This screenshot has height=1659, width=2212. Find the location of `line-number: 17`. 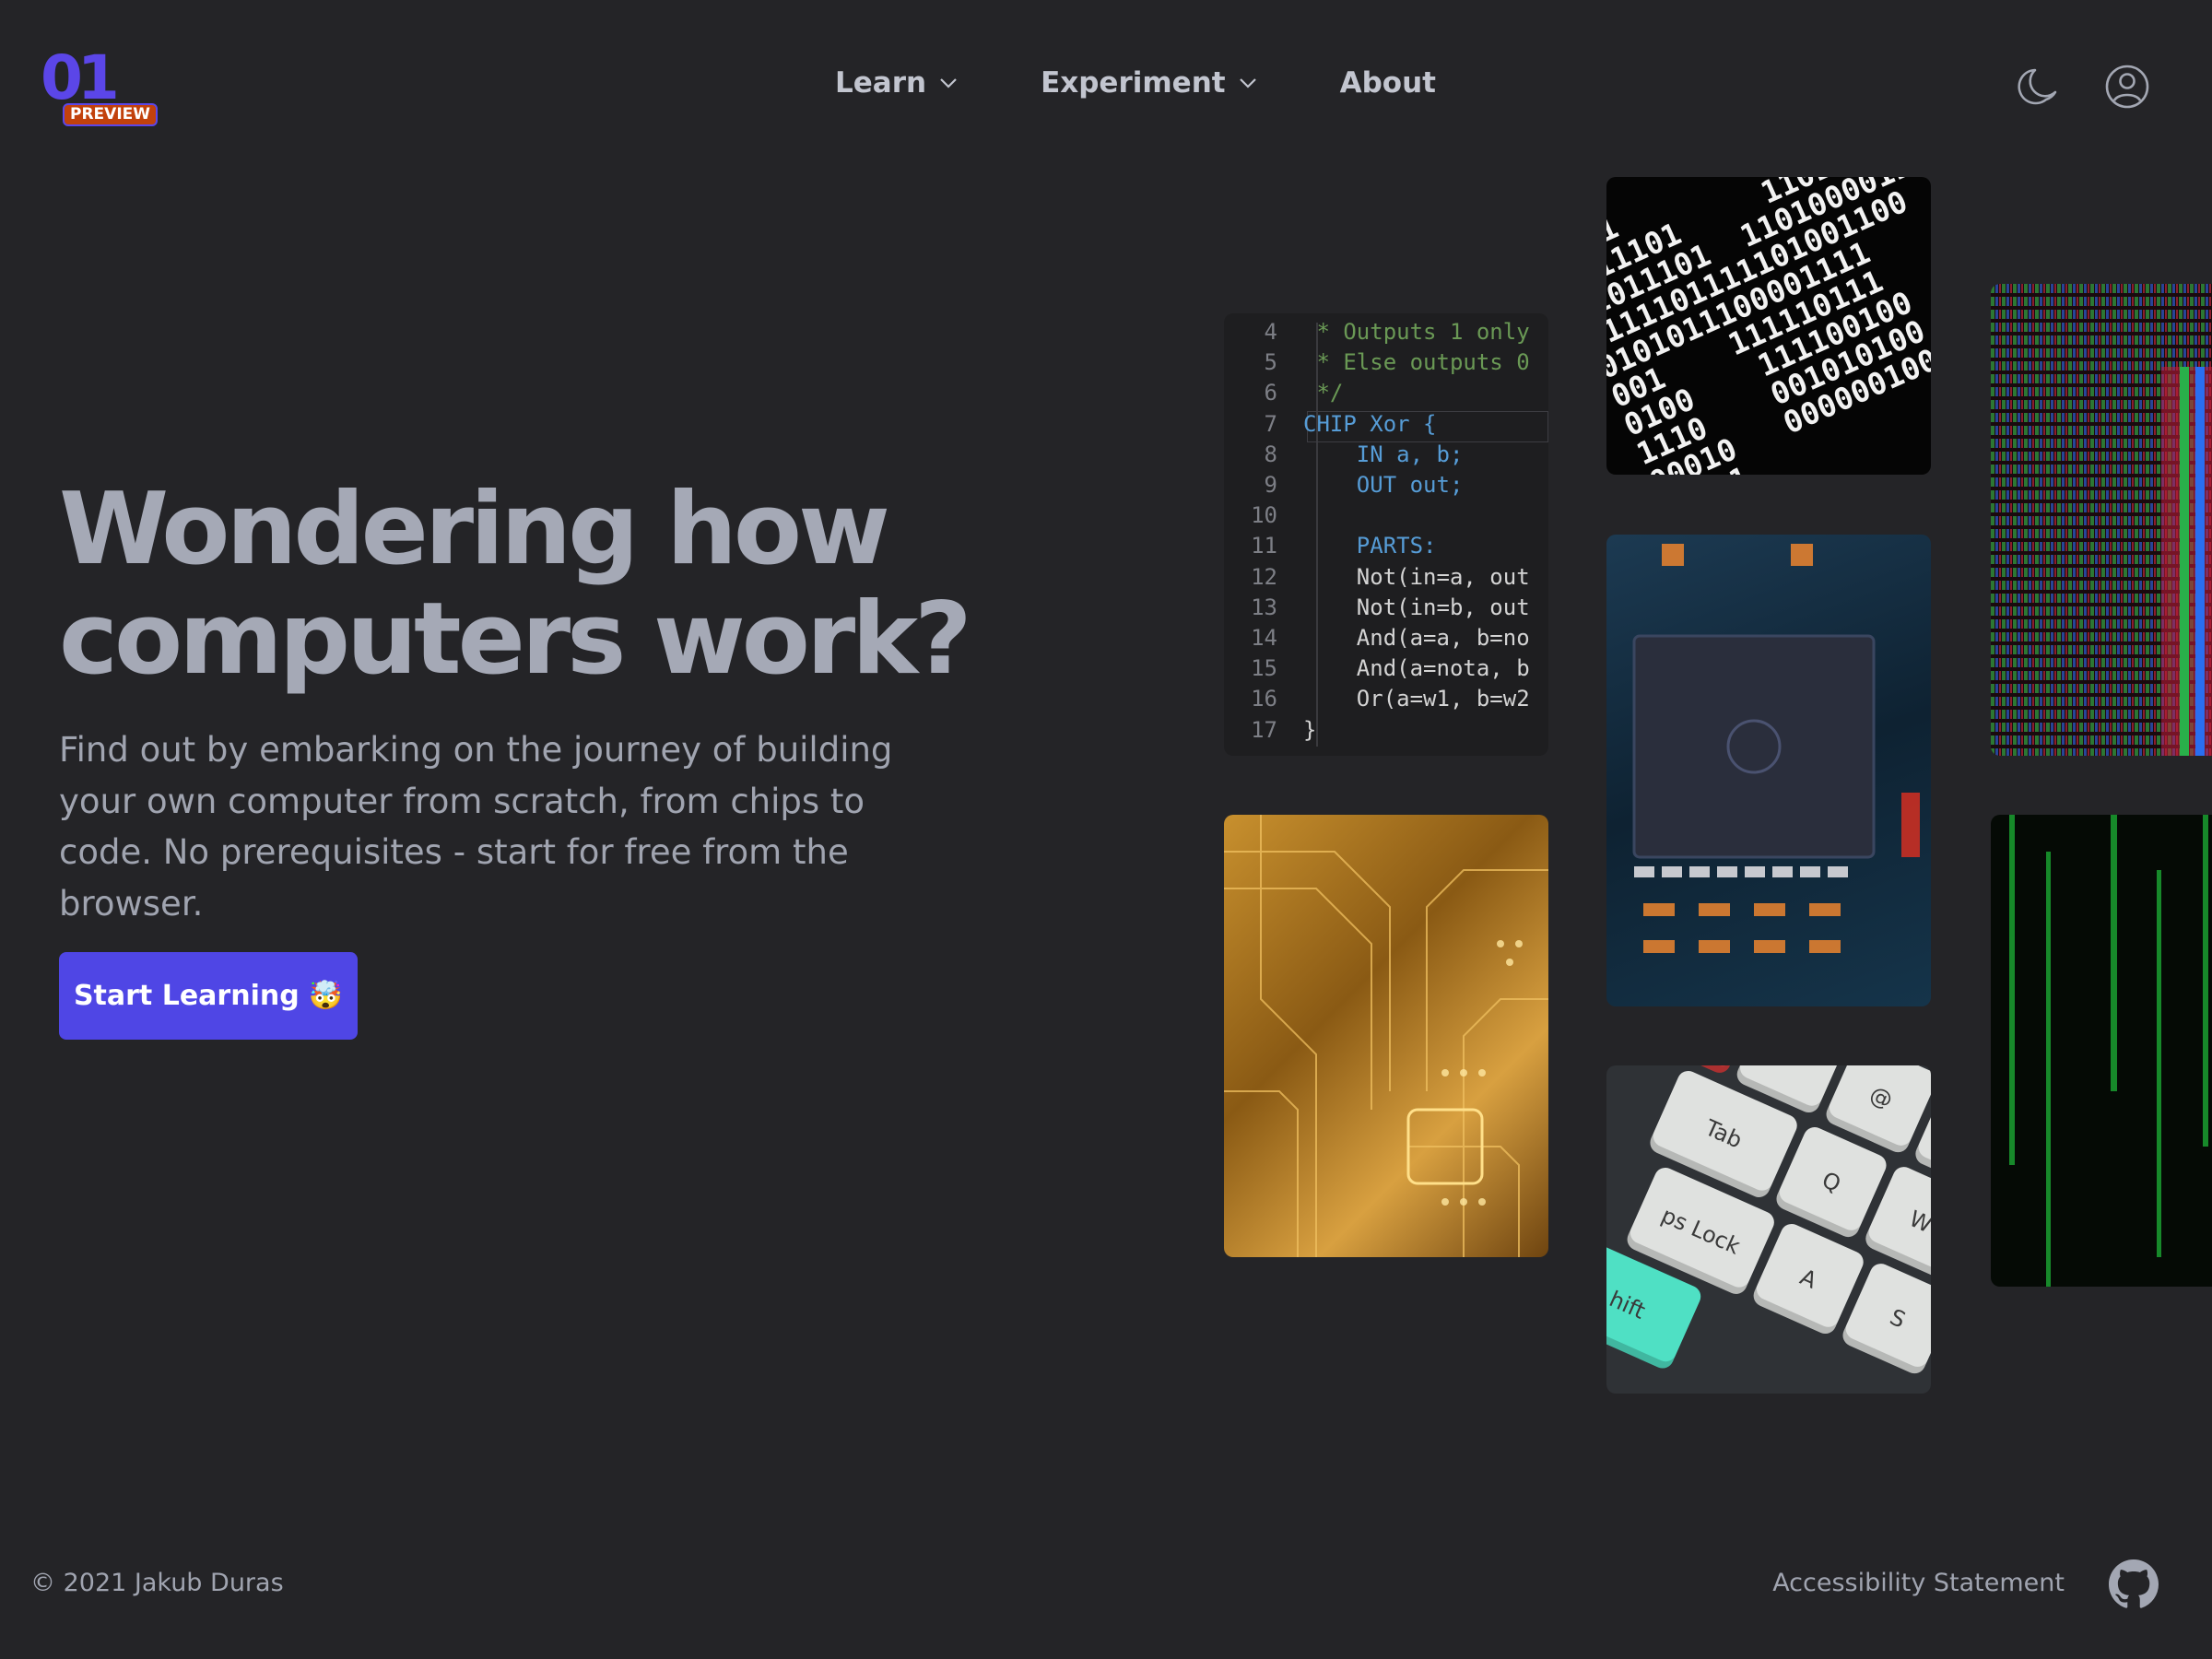

line-number: 17 is located at coordinates (1264, 729).